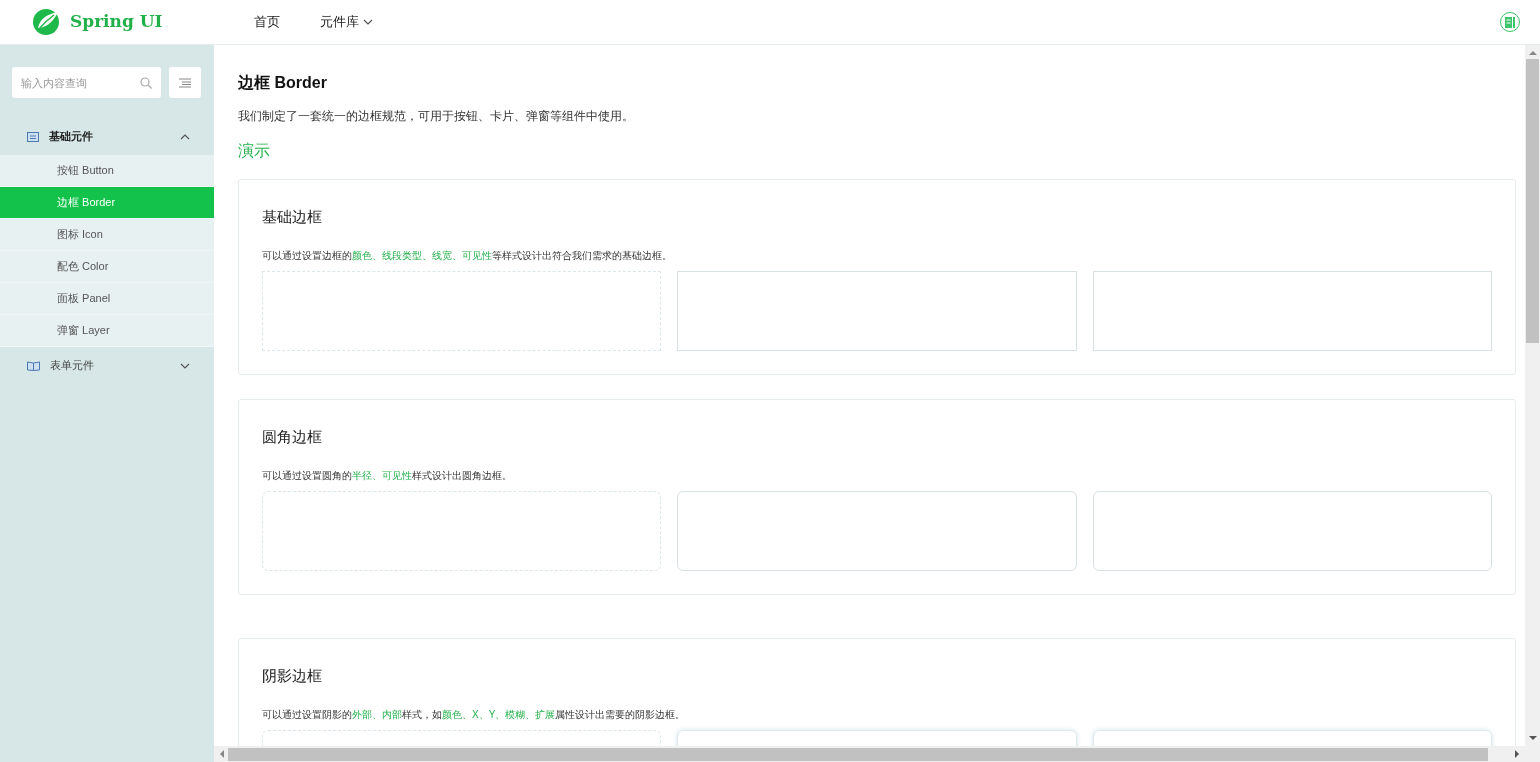 The width and height of the screenshot is (1540, 762). What do you see at coordinates (292, 217) in the screenshot?
I see `section-title: 基础边框` at bounding box center [292, 217].